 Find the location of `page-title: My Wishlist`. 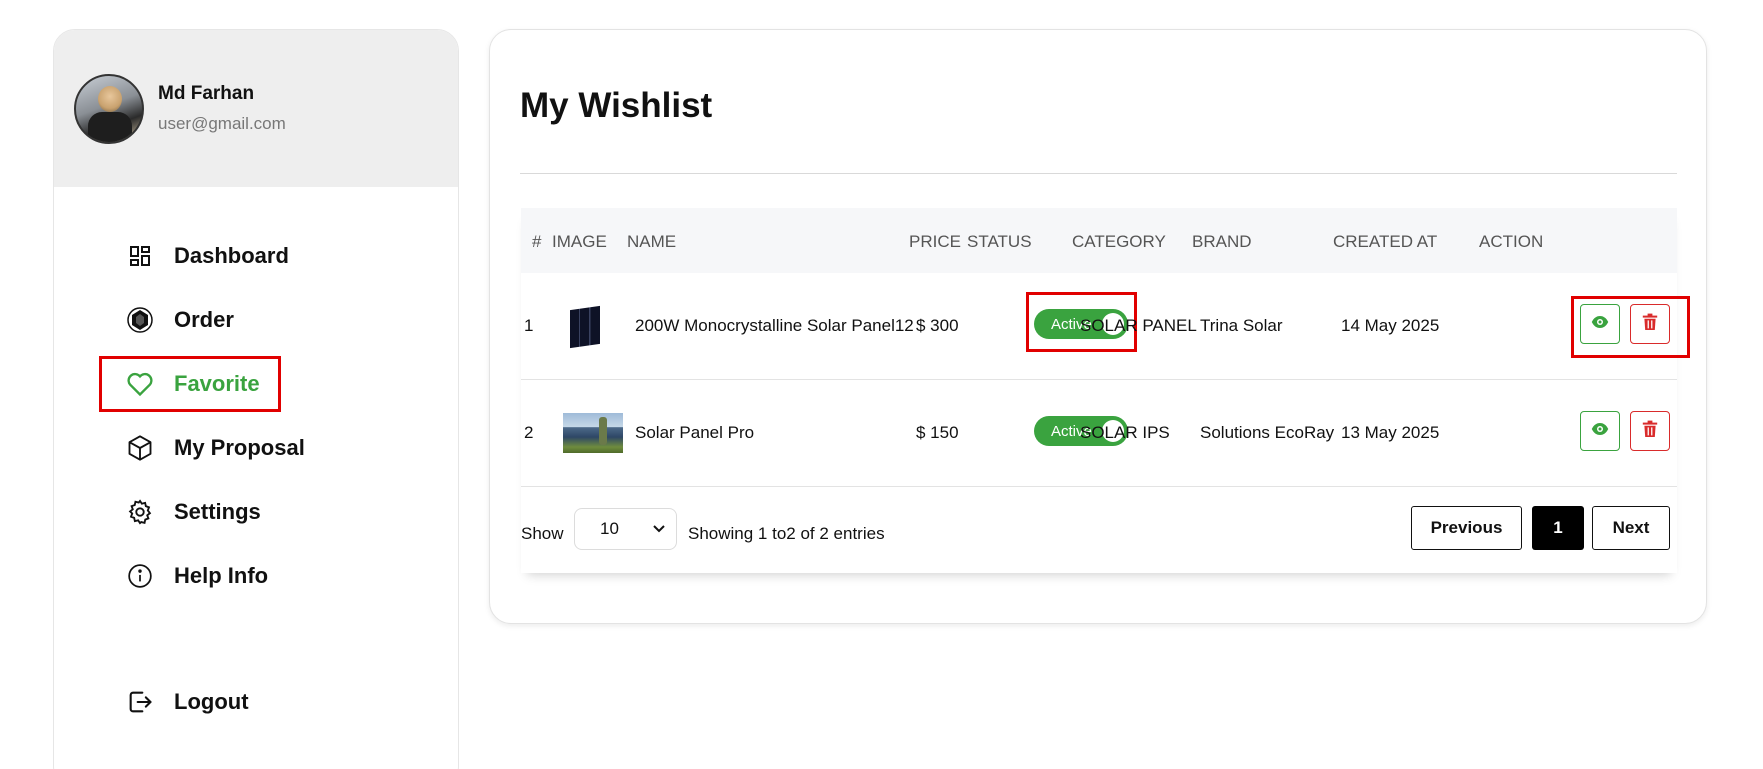

page-title: My Wishlist is located at coordinates (616, 105).